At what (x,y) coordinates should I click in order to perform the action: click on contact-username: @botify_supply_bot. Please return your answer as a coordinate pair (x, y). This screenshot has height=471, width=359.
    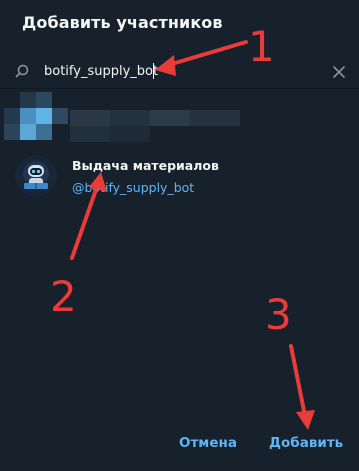
    Looking at the image, I should click on (133, 187).